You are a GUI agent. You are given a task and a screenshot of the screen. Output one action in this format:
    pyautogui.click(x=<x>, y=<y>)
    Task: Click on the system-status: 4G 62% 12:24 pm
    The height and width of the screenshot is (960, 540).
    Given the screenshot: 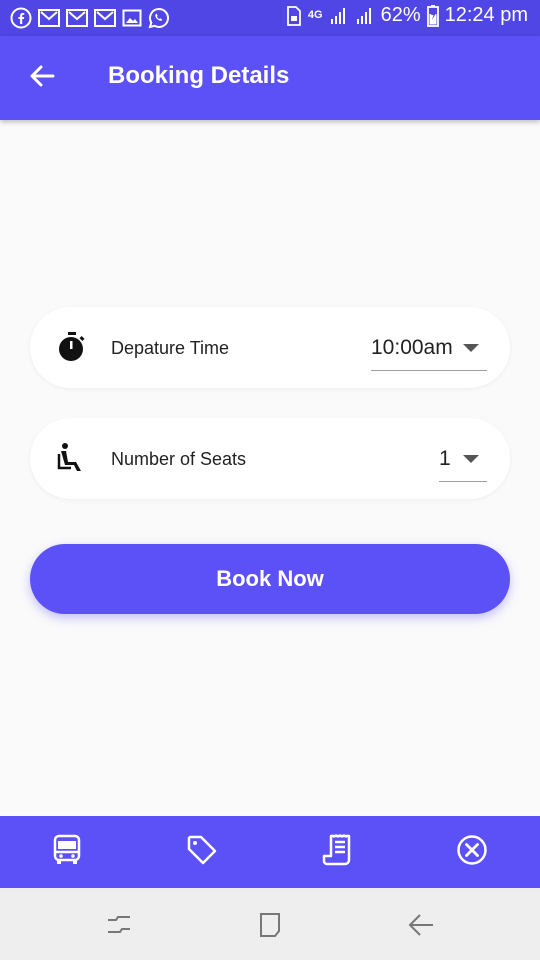 What is the action you would take?
    pyautogui.click(x=407, y=15)
    